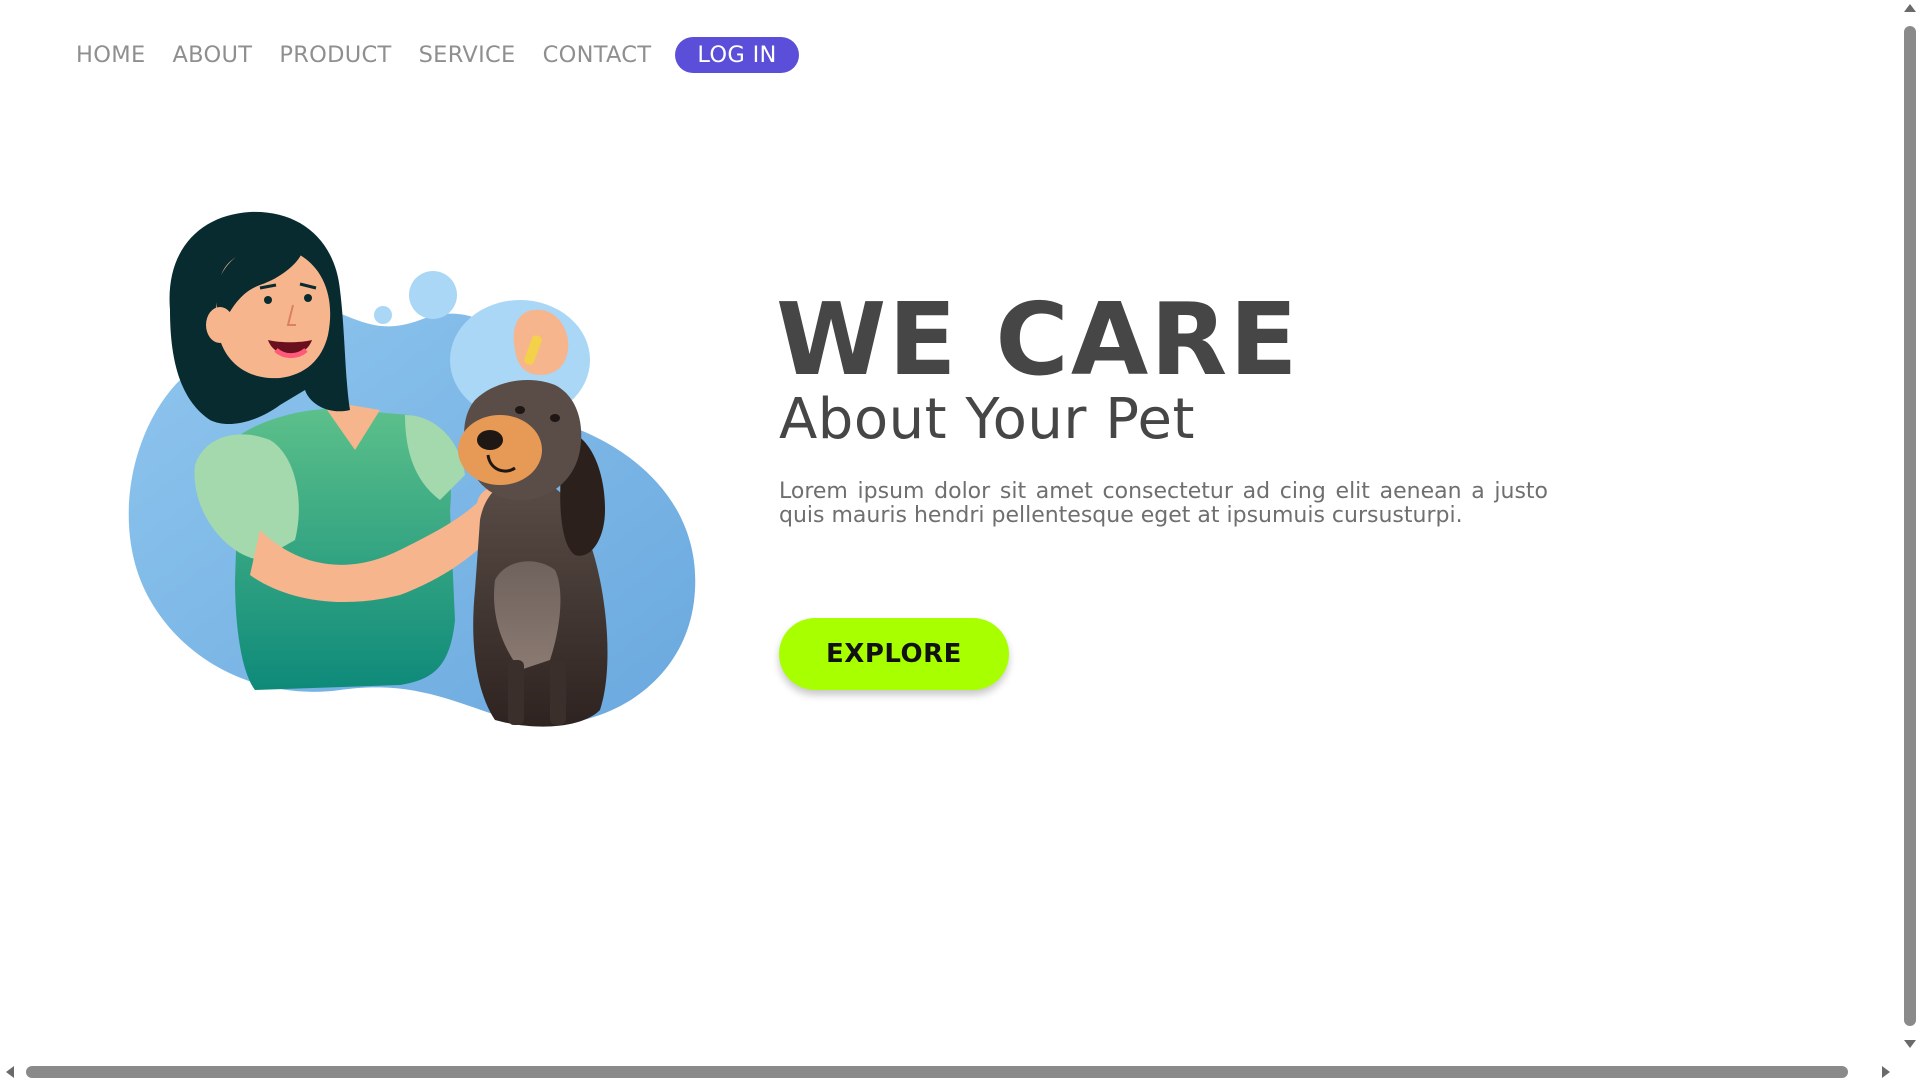  Describe the element at coordinates (500, 450) in the screenshot. I see `dog-muzzle` at that location.